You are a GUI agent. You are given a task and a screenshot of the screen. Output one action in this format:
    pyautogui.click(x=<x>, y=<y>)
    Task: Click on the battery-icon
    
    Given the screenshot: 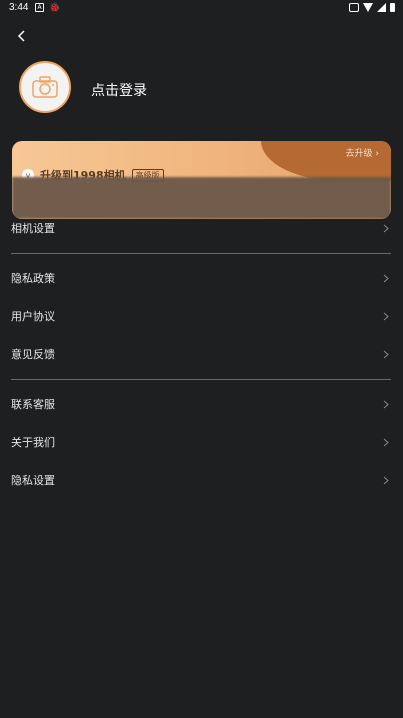 What is the action you would take?
    pyautogui.click(x=392, y=7)
    